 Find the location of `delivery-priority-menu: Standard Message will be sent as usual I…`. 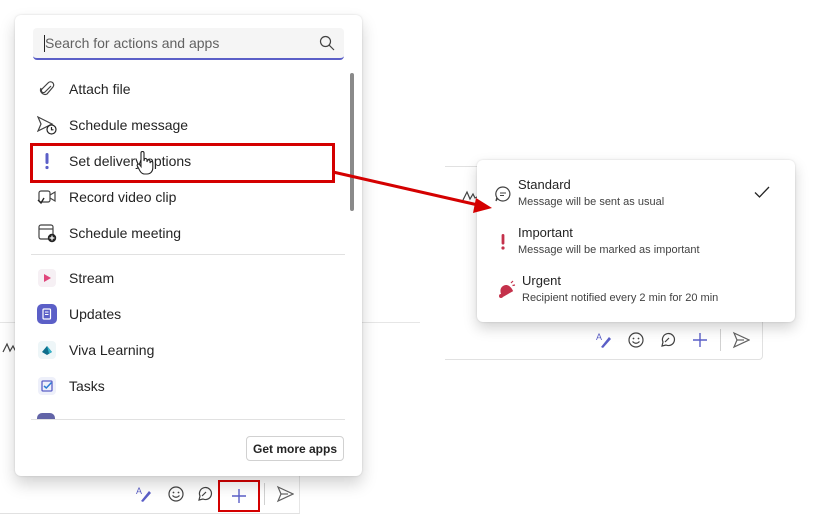

delivery-priority-menu: Standard Message will be sent as usual I… is located at coordinates (636, 241).